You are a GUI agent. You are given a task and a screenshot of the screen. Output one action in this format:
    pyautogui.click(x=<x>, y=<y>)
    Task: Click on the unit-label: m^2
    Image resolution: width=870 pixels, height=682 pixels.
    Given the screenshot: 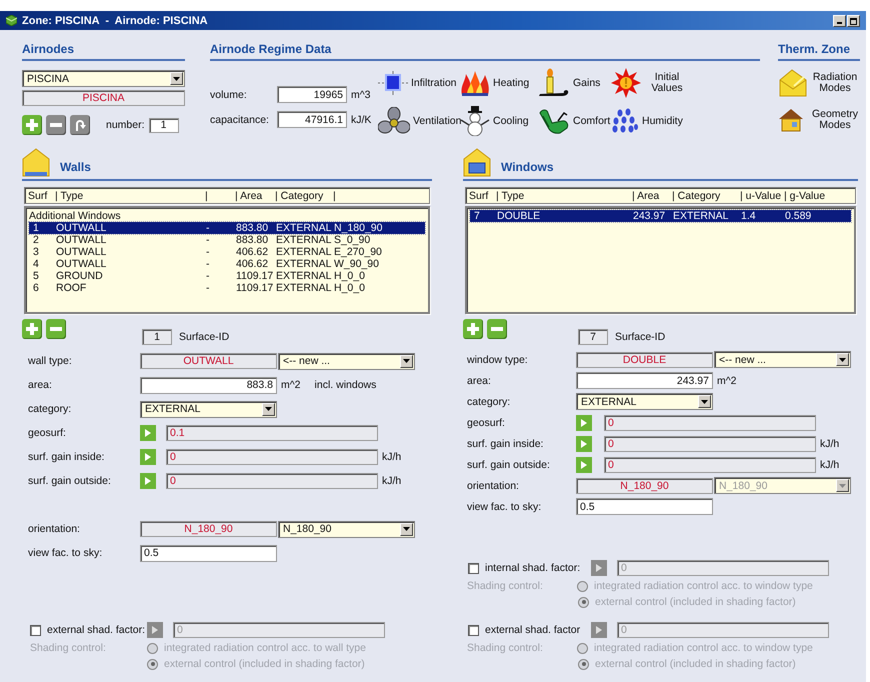 What is the action you would take?
    pyautogui.click(x=727, y=380)
    